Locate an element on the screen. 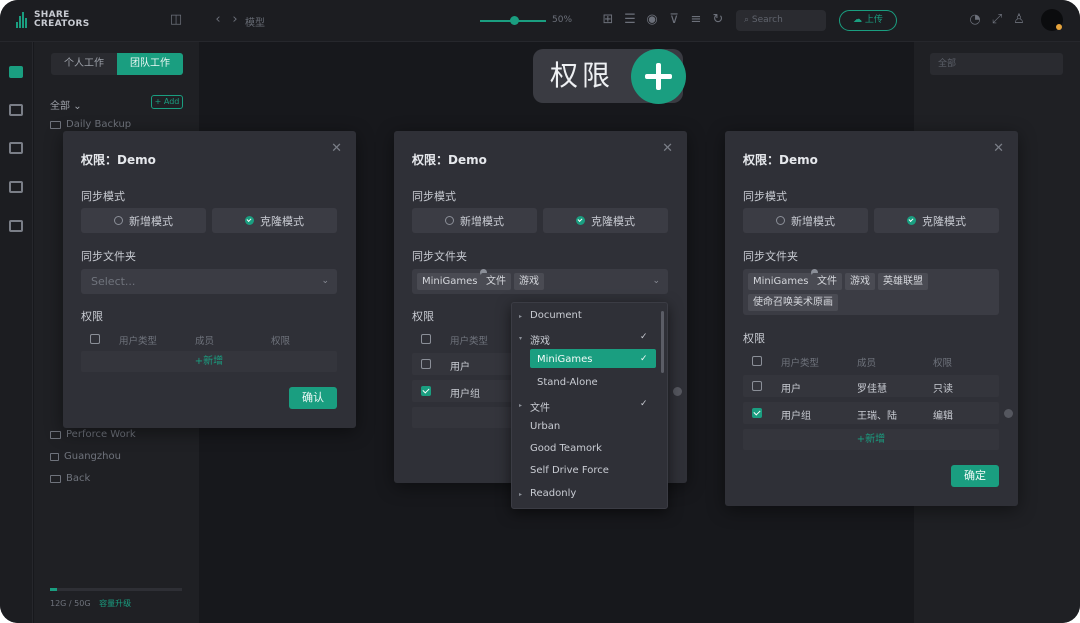 The width and height of the screenshot is (1080, 623). search-placeholder: Search is located at coordinates (767, 20).